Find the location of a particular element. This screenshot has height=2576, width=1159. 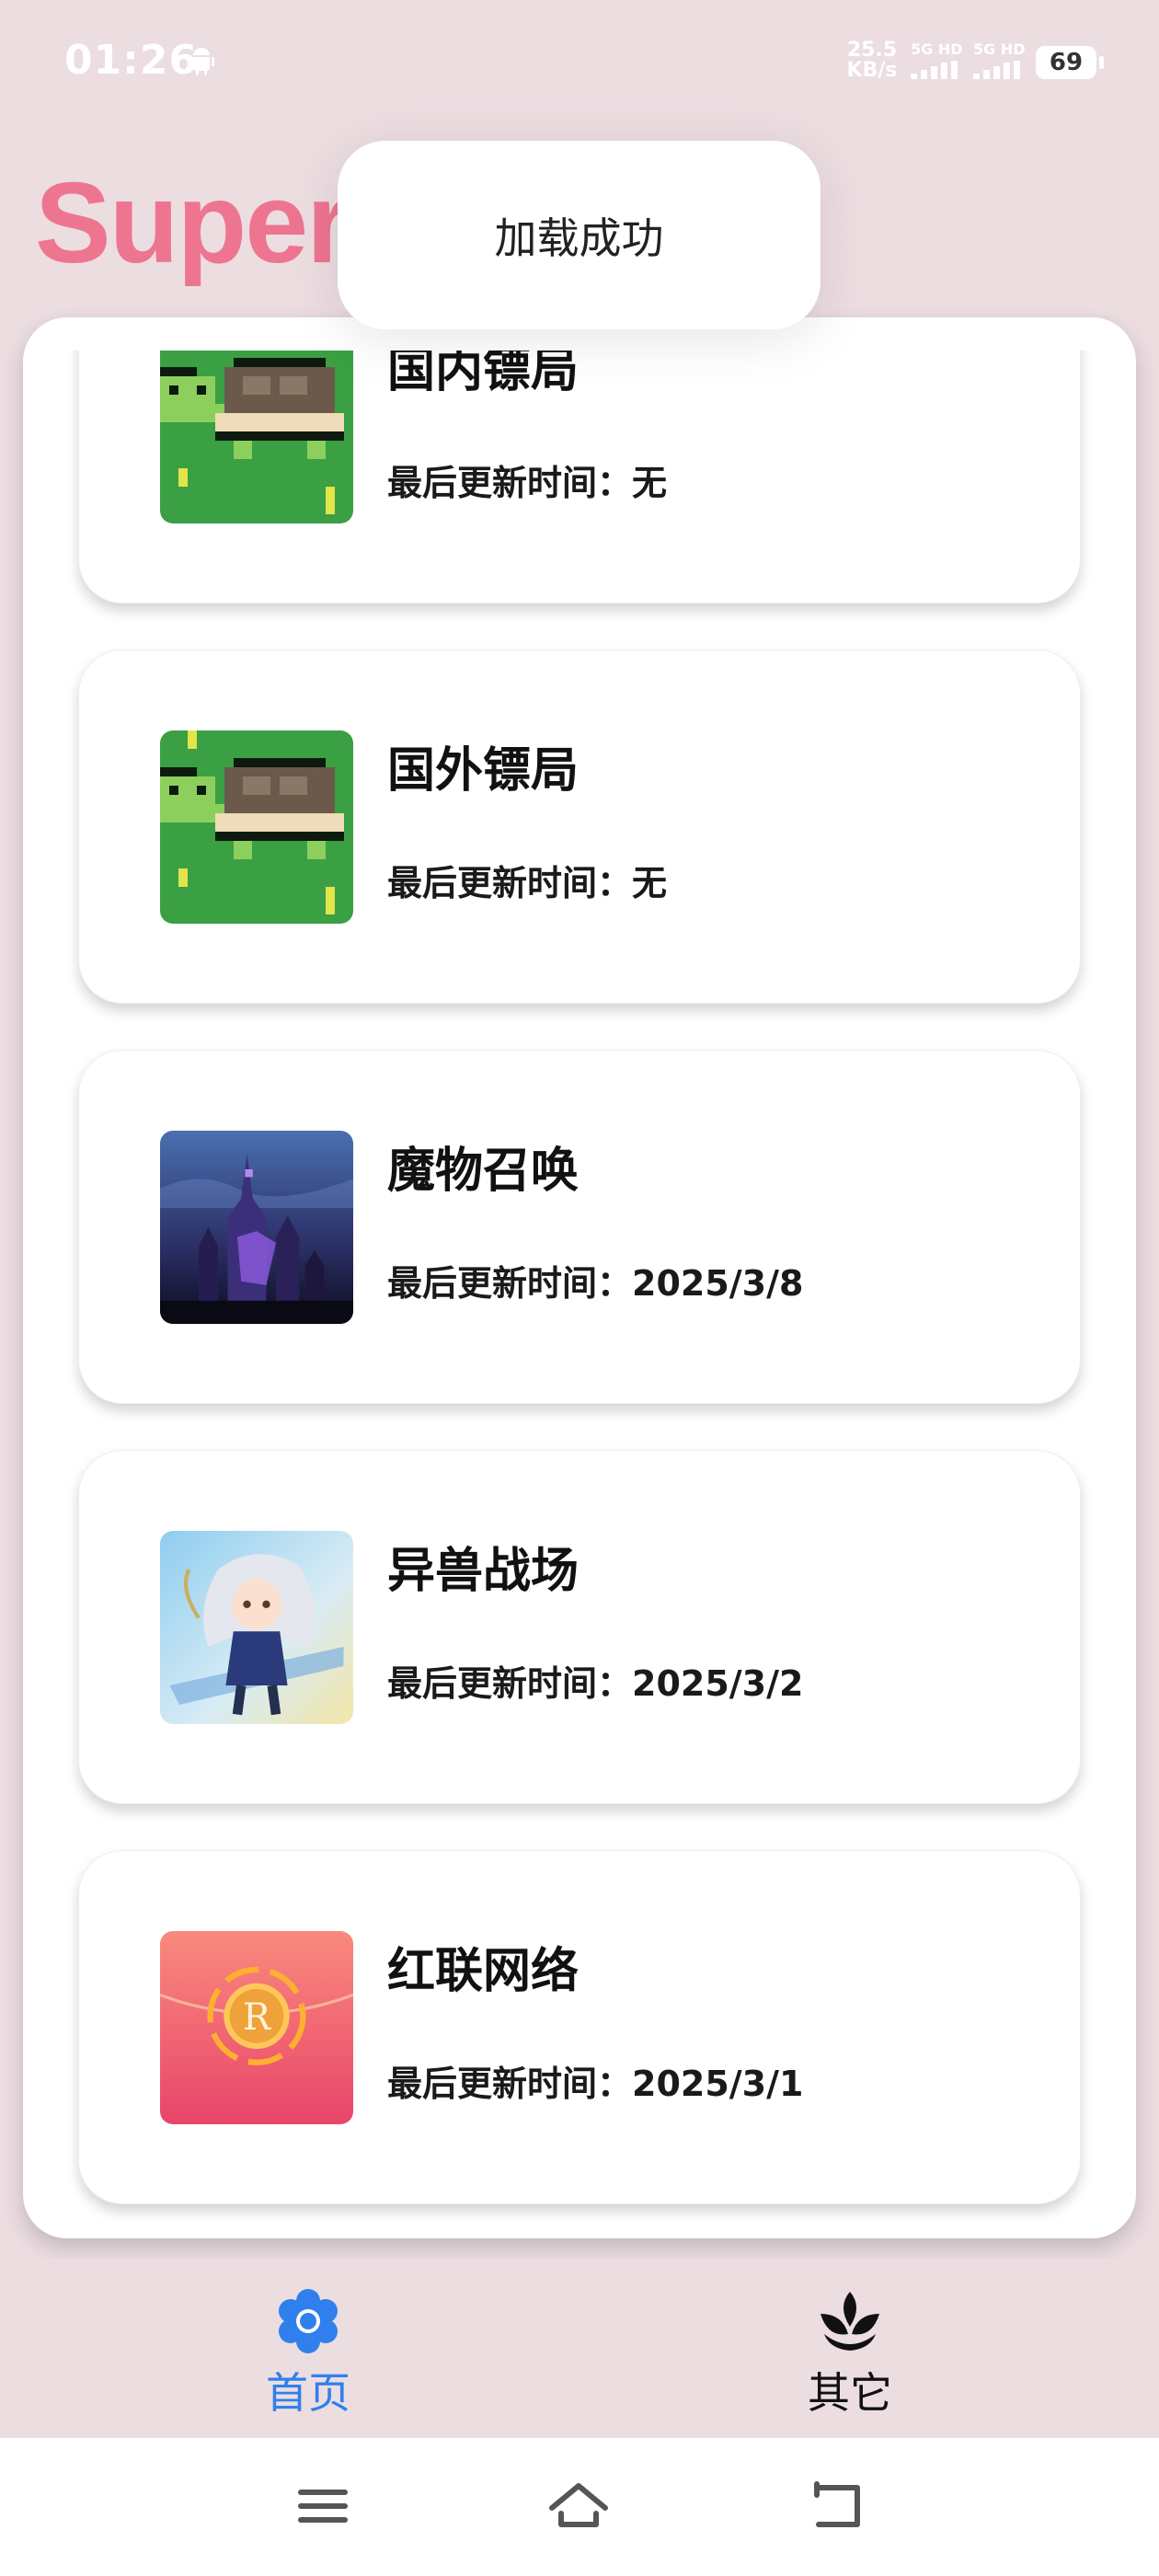

red-envelope-icon: R is located at coordinates (256, 2028).